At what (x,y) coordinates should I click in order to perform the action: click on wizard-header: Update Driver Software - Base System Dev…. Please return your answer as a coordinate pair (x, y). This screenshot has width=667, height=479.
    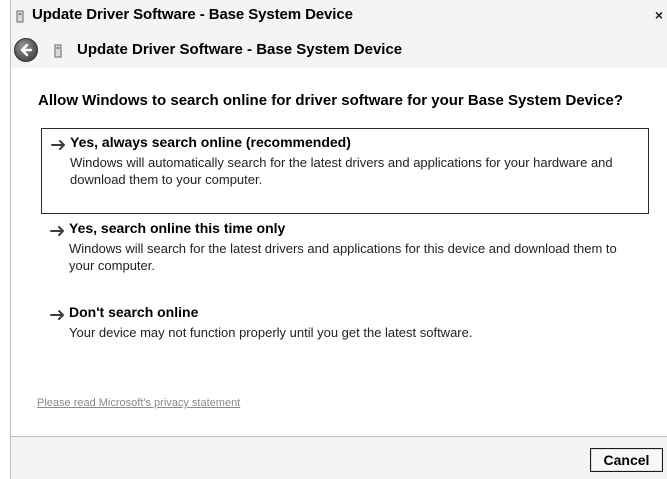
    Looking at the image, I should click on (338, 50).